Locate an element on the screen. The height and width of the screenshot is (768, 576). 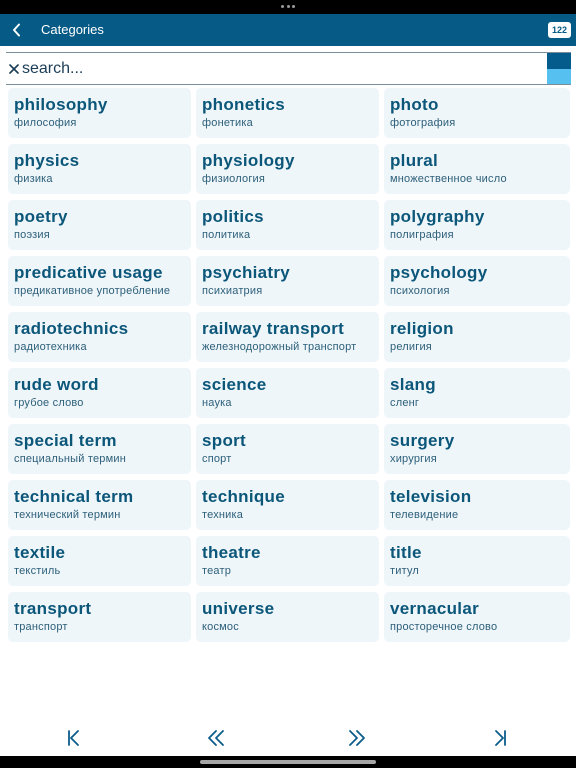
category-item: psychology психология is located at coordinates (477, 281).